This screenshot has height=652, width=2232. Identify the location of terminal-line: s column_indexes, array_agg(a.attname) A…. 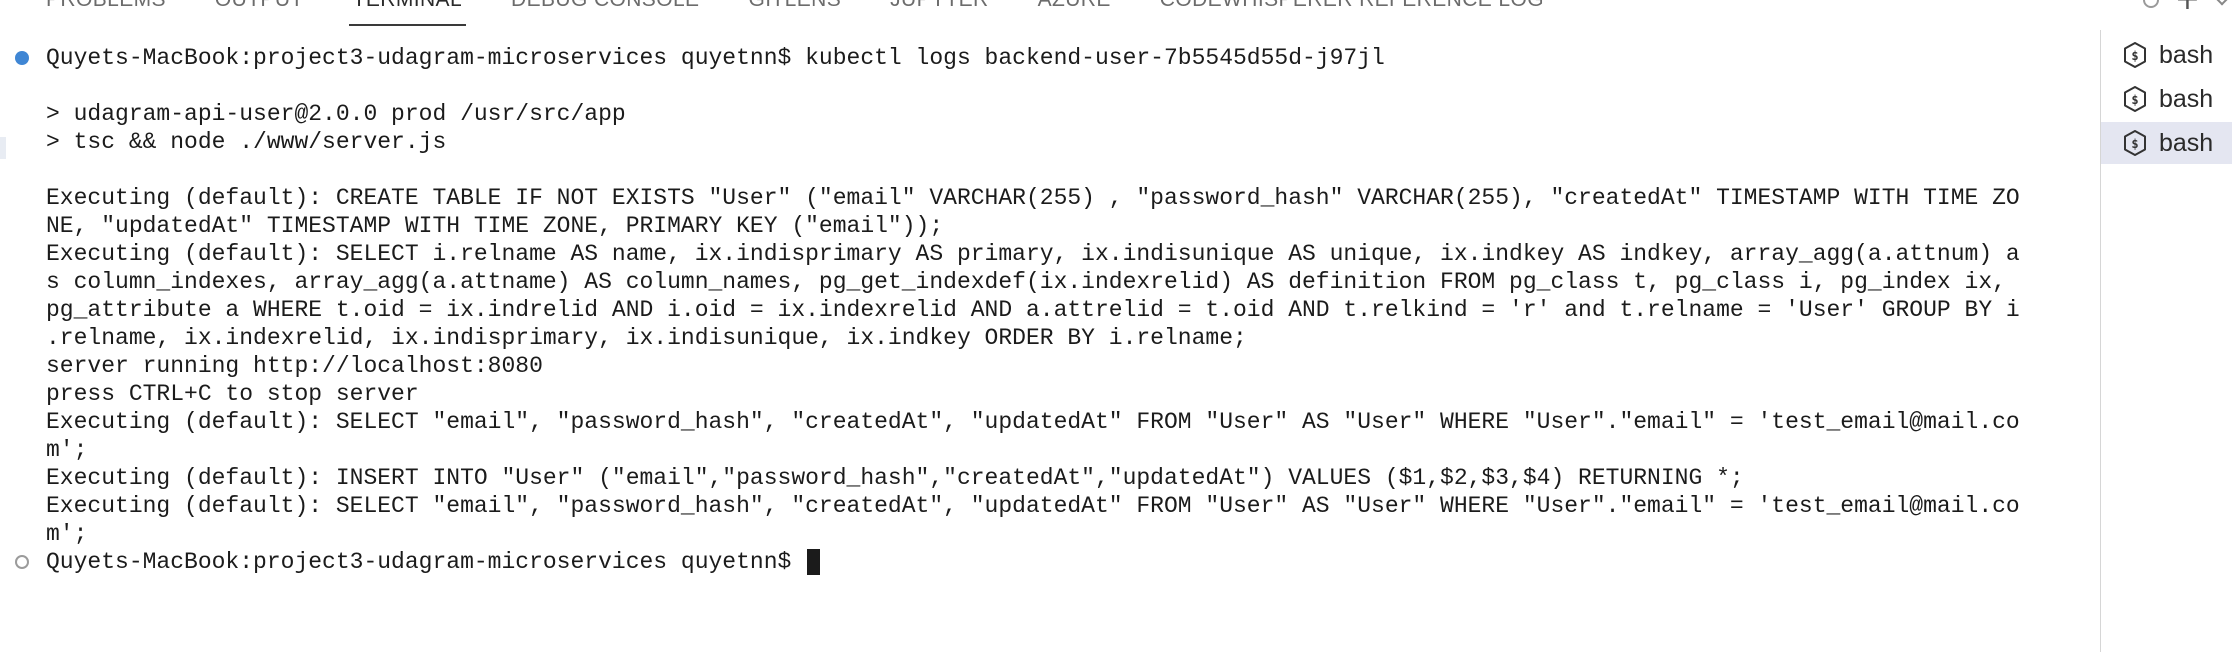
(1026, 282).